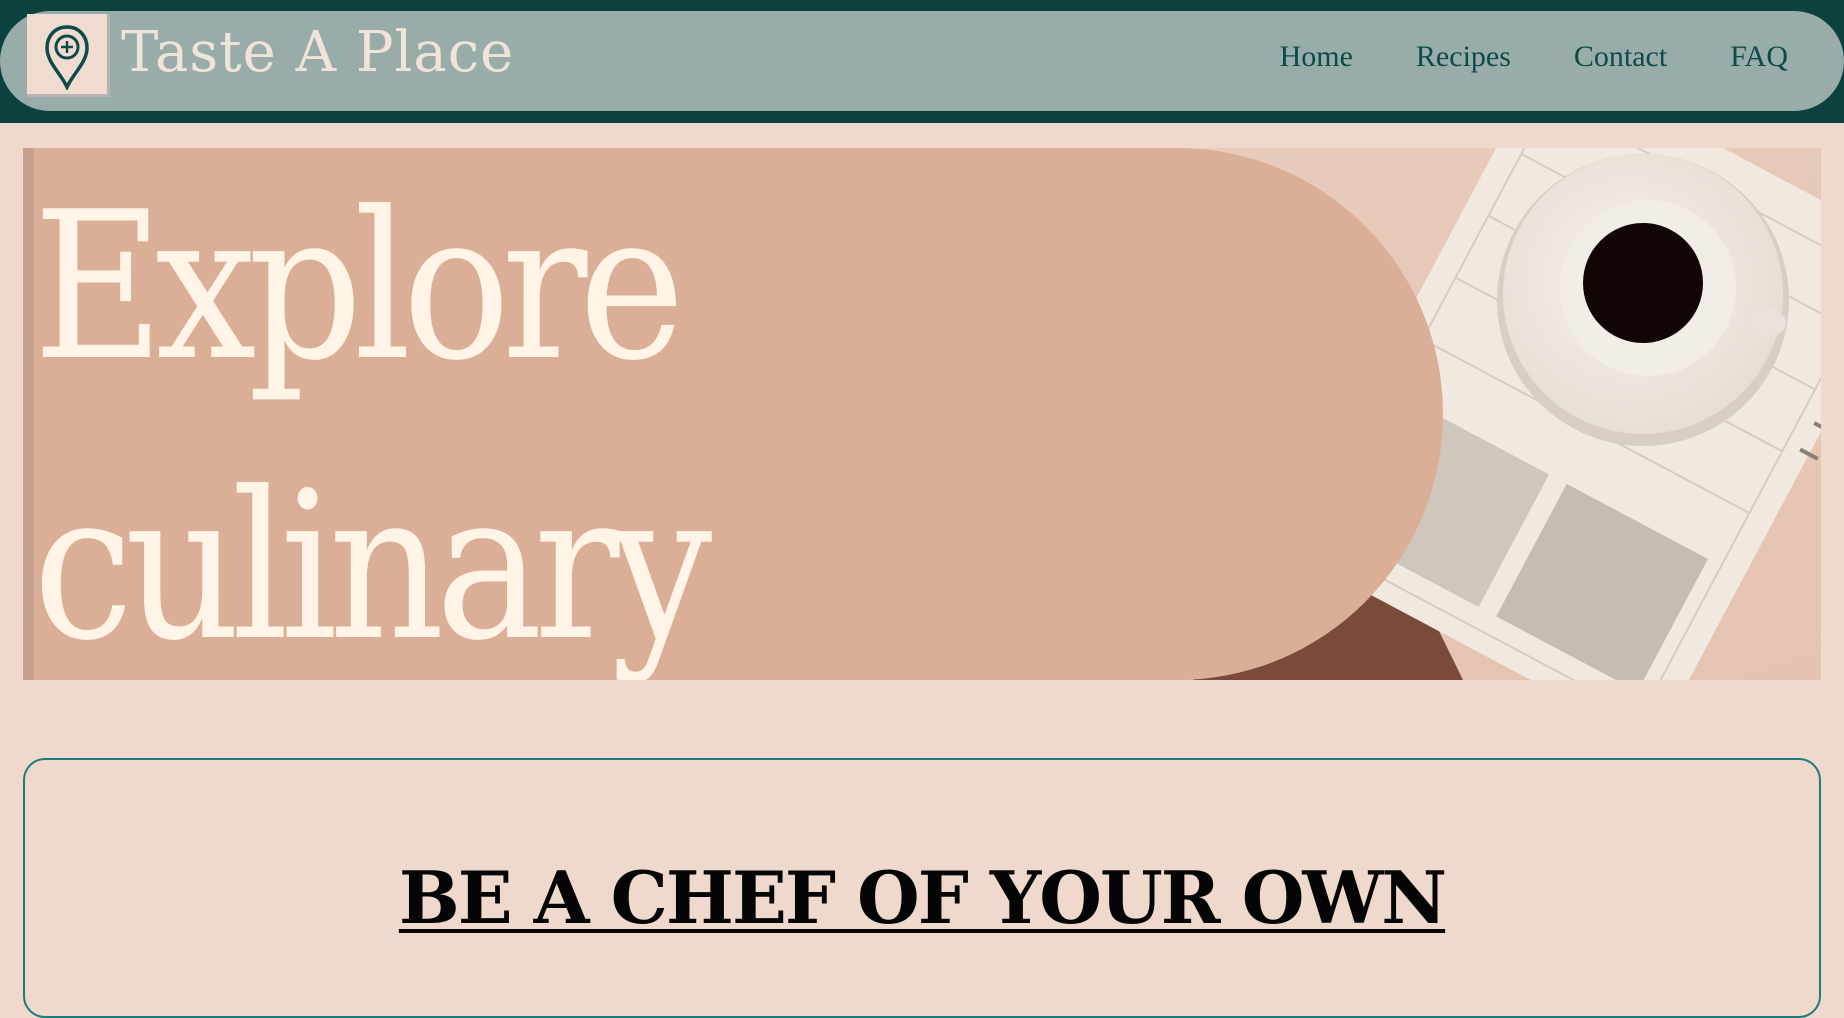  Describe the element at coordinates (317, 53) in the screenshot. I see `brand-name: Taste A Place` at that location.